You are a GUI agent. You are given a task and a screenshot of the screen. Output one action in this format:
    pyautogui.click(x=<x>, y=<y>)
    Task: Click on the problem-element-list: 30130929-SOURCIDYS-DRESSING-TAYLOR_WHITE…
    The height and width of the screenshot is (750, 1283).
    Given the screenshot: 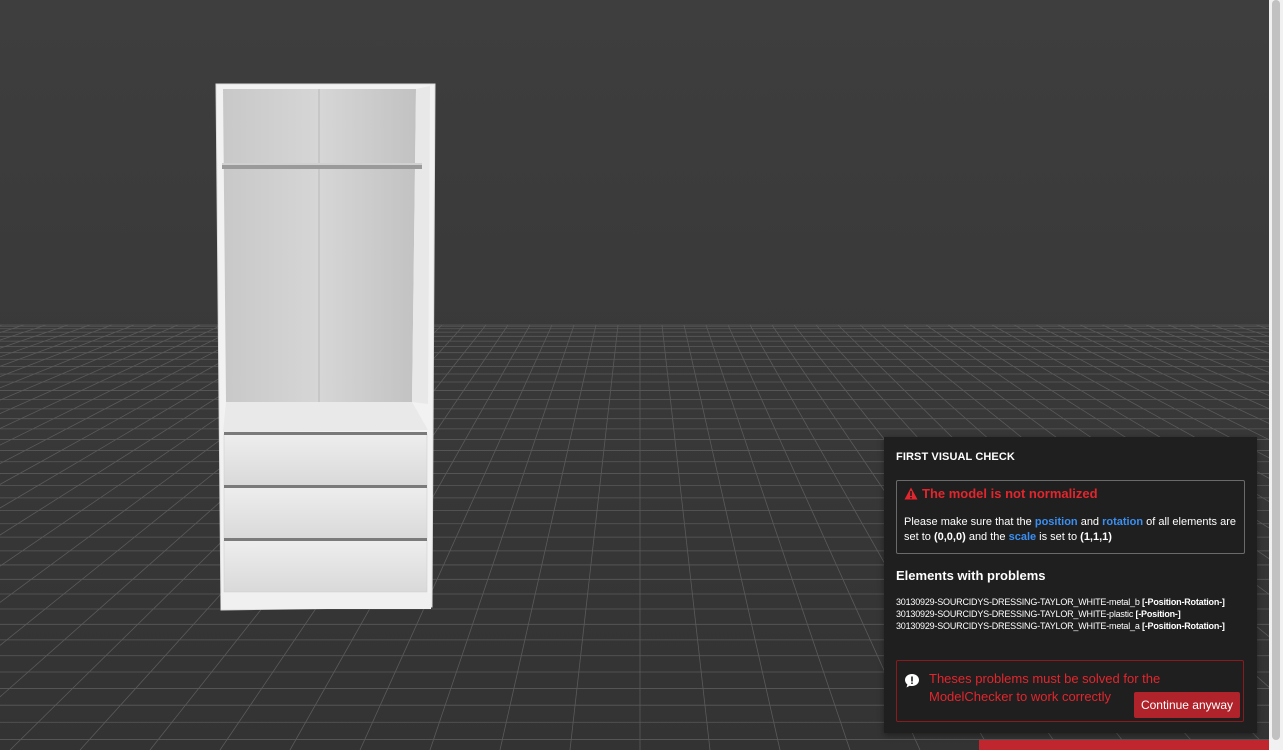 What is the action you would take?
    pyautogui.click(x=1070, y=614)
    